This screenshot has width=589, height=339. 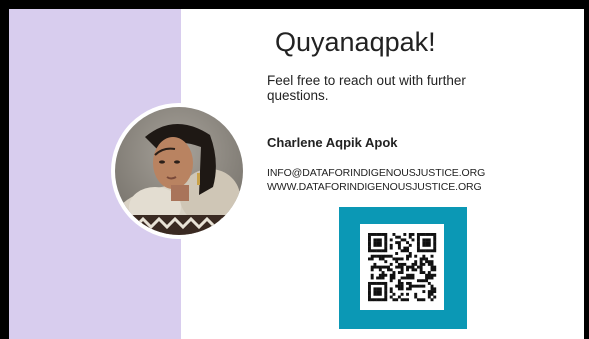 I want to click on page-title: Quyanaqpak!, so click(x=355, y=42).